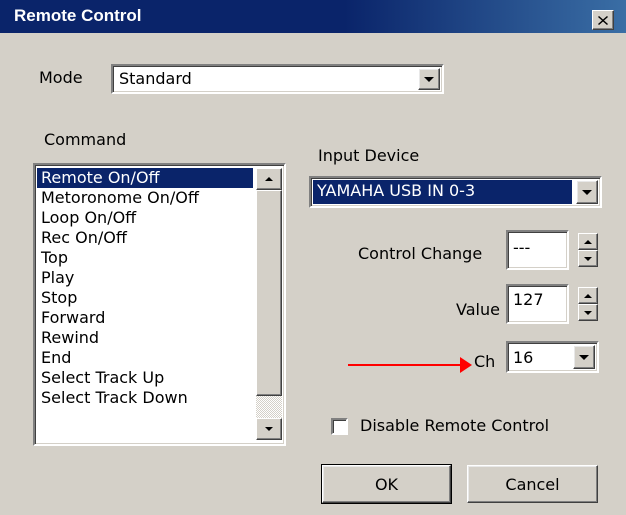  I want to click on command-label: Command, so click(85, 139).